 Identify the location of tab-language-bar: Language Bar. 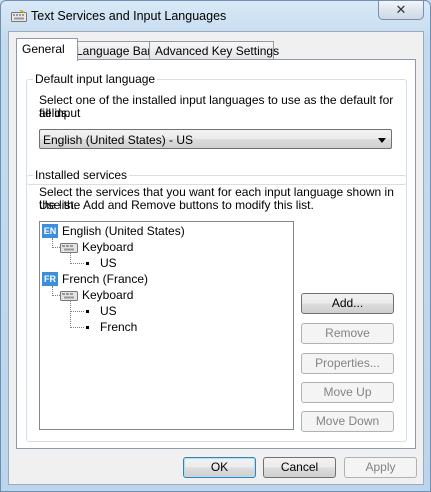
(114, 50).